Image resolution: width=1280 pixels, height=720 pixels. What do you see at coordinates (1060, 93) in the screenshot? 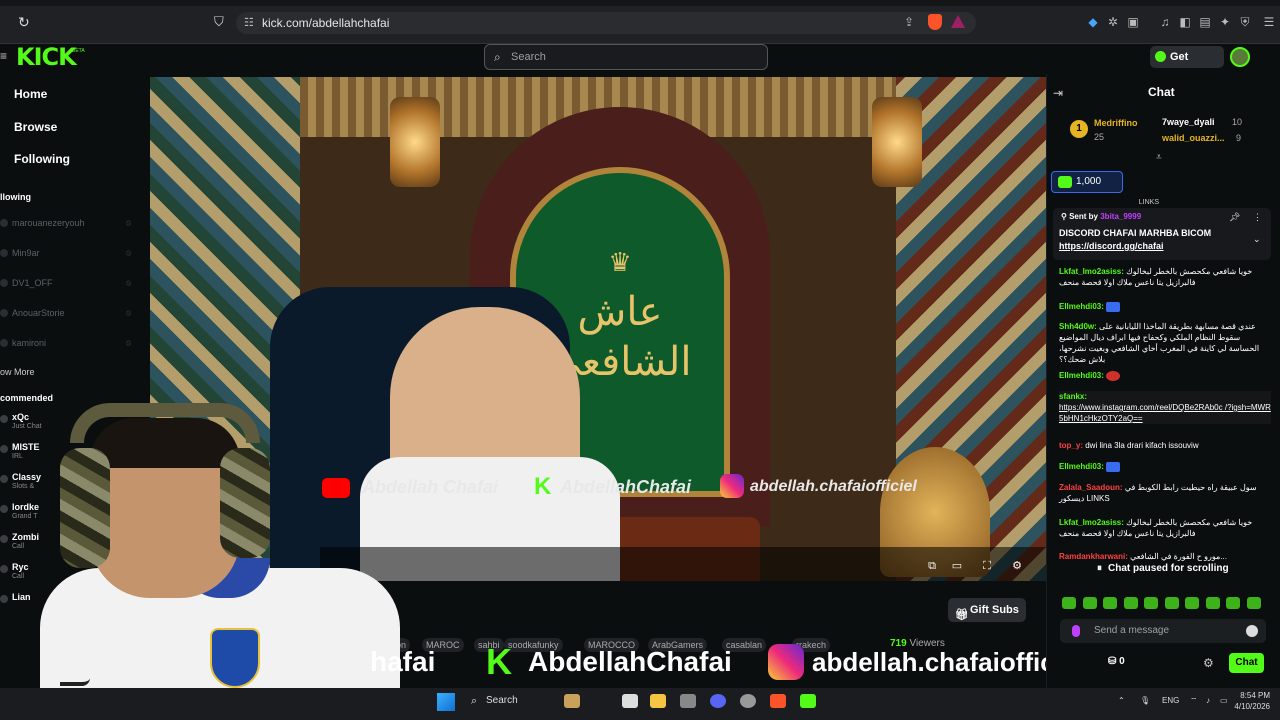
I see `collapse-chat-icon: ⇥` at bounding box center [1060, 93].